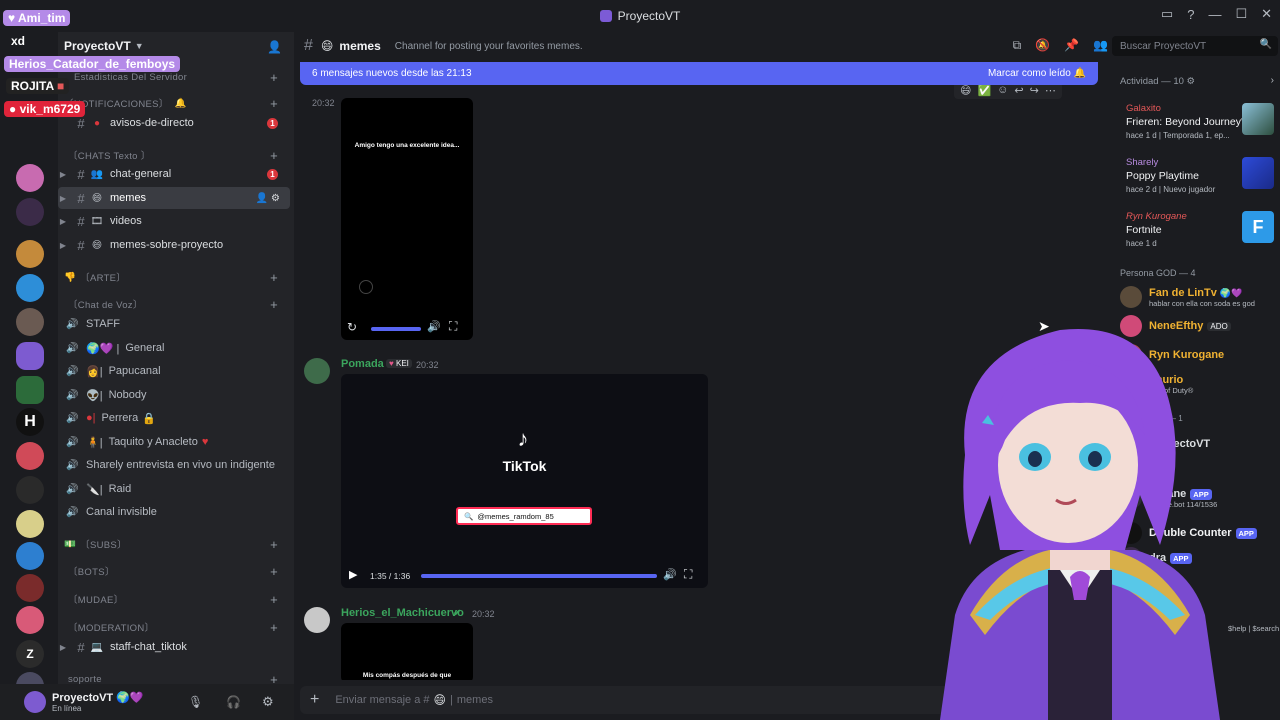 This screenshot has width=1280, height=720. I want to click on category-chats: 〔CHATS Texto 〕 +, so click(174, 155).